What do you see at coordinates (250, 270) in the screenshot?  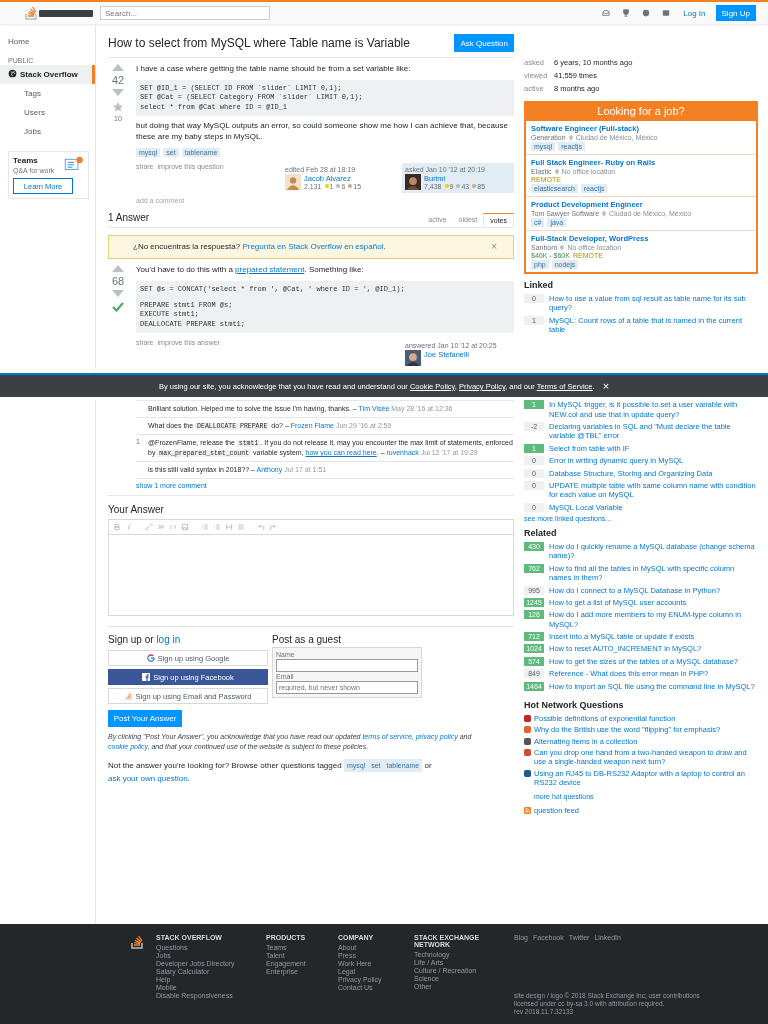 I see `answer-text: You'd have to do this with a prepared statement. Something like:` at bounding box center [250, 270].